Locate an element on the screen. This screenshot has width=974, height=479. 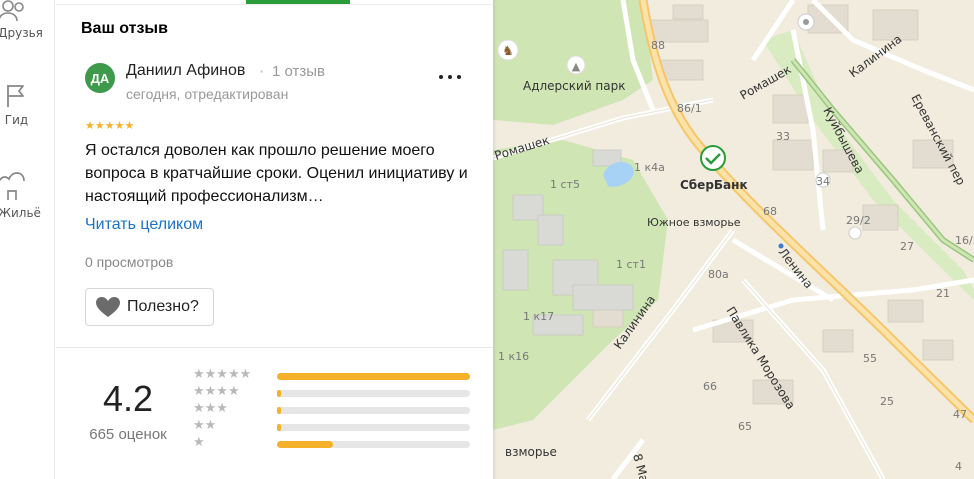
map-building-number: 1 ст5 is located at coordinates (565, 184).